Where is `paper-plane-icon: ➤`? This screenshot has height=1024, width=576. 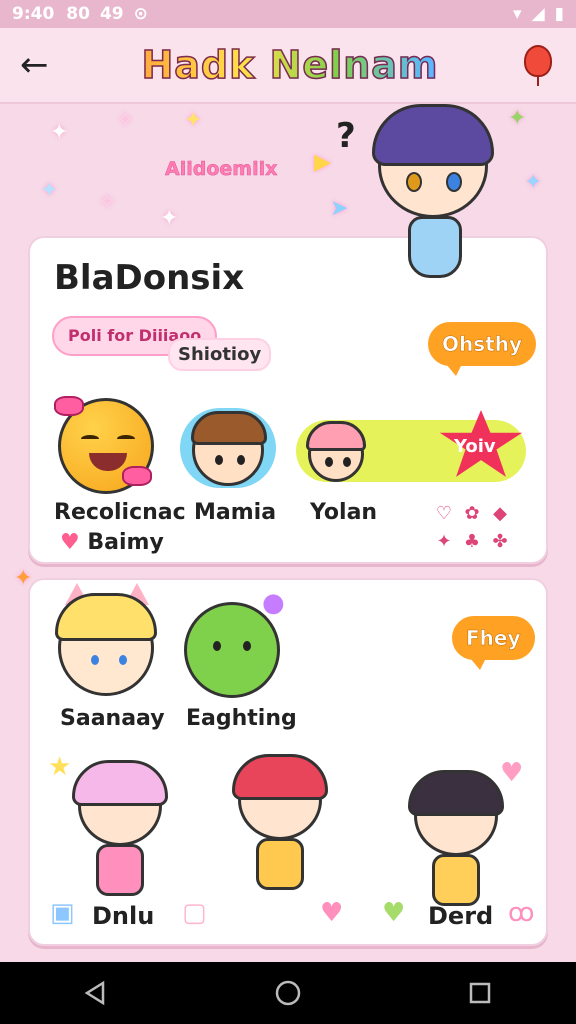
paper-plane-icon: ➤ is located at coordinates (339, 208).